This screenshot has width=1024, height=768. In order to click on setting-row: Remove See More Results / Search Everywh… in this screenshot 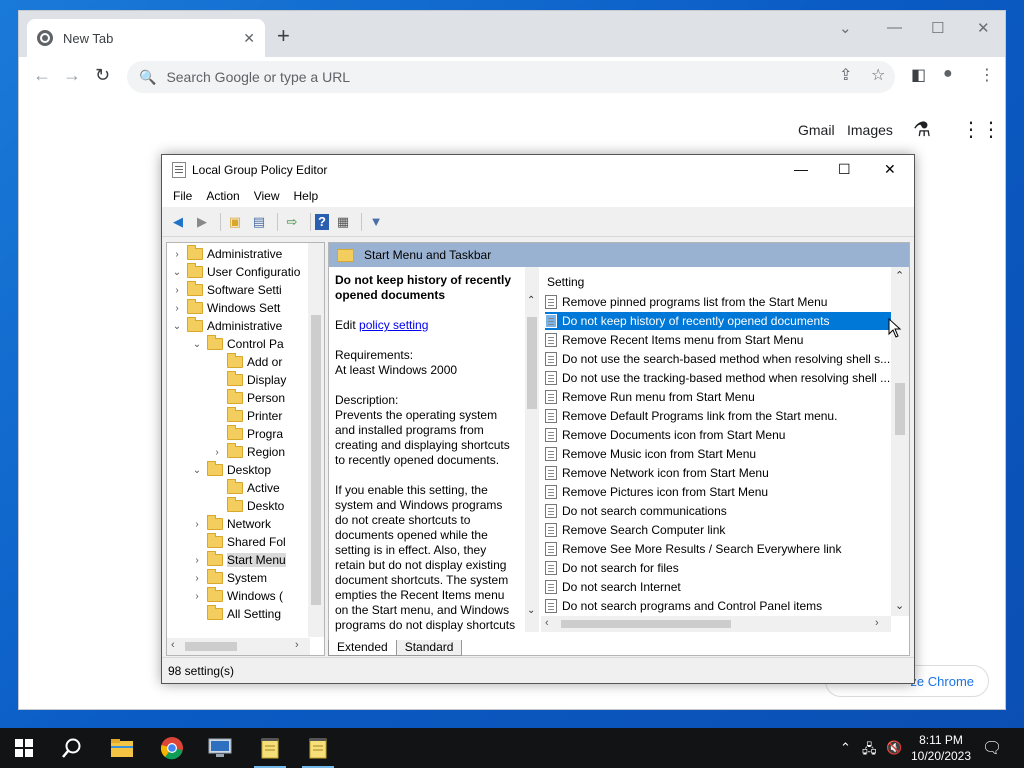, I will do `click(718, 549)`.